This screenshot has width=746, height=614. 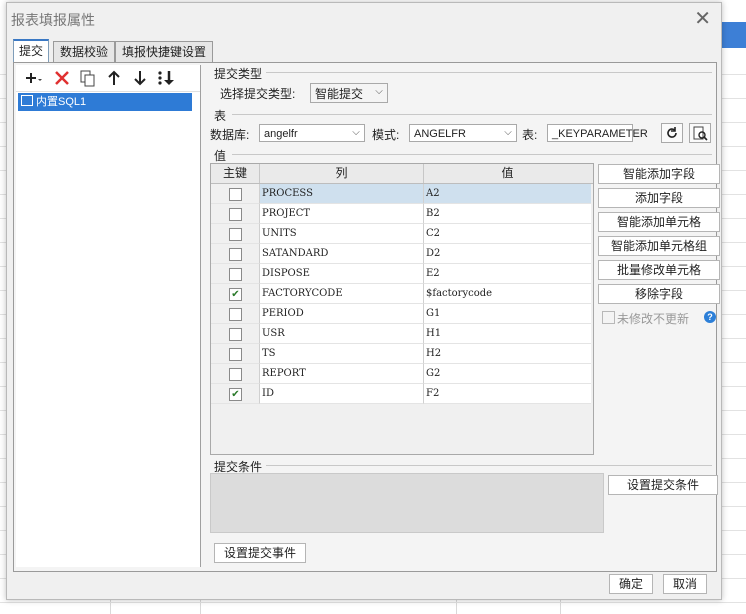 What do you see at coordinates (342, 254) in the screenshot?
I see `column-cell: SATANDARD` at bounding box center [342, 254].